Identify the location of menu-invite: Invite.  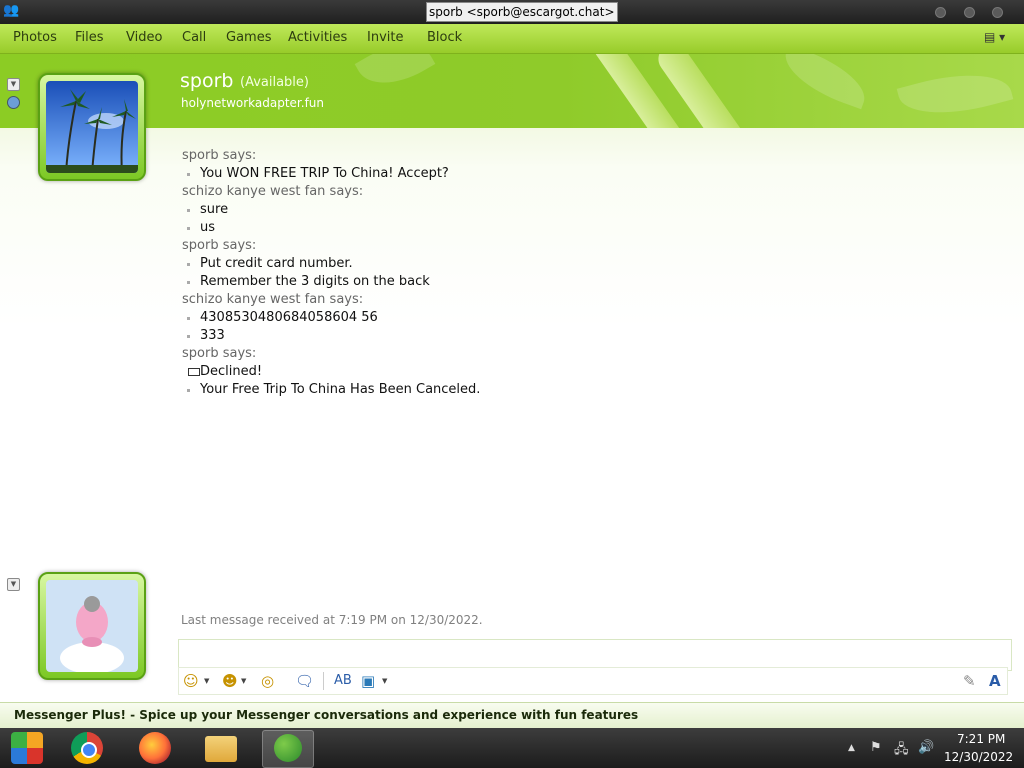
(385, 37).